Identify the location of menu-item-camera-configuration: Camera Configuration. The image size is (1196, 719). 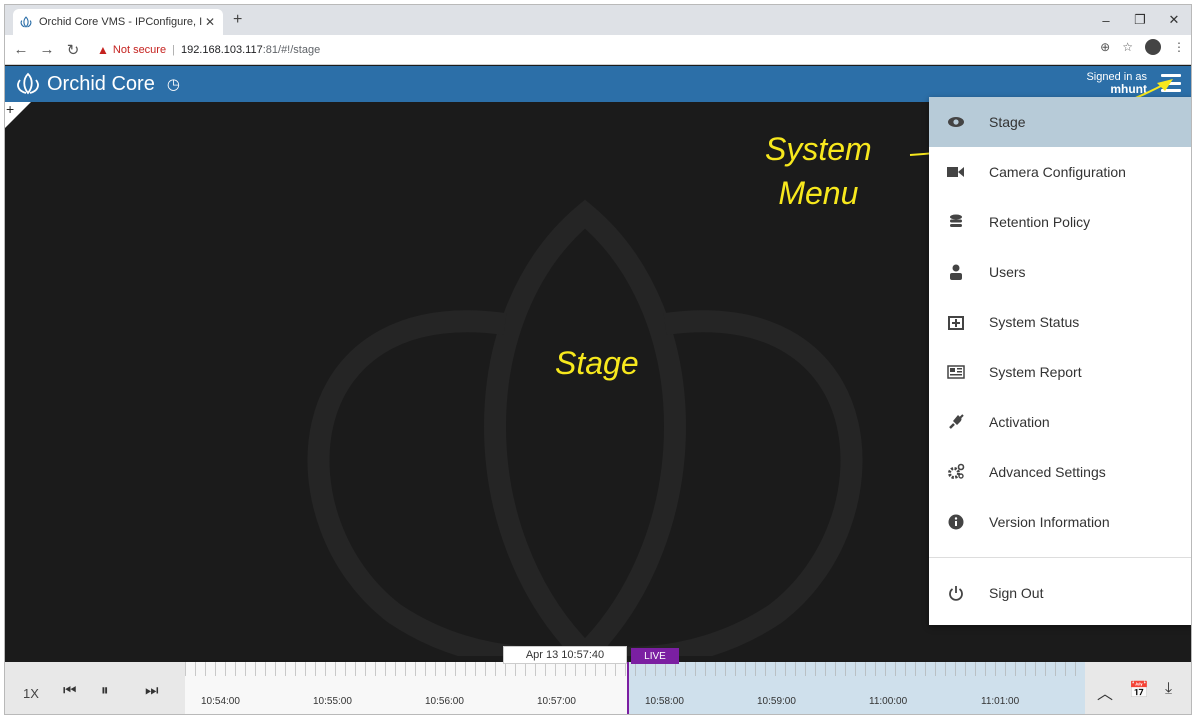
(1060, 172).